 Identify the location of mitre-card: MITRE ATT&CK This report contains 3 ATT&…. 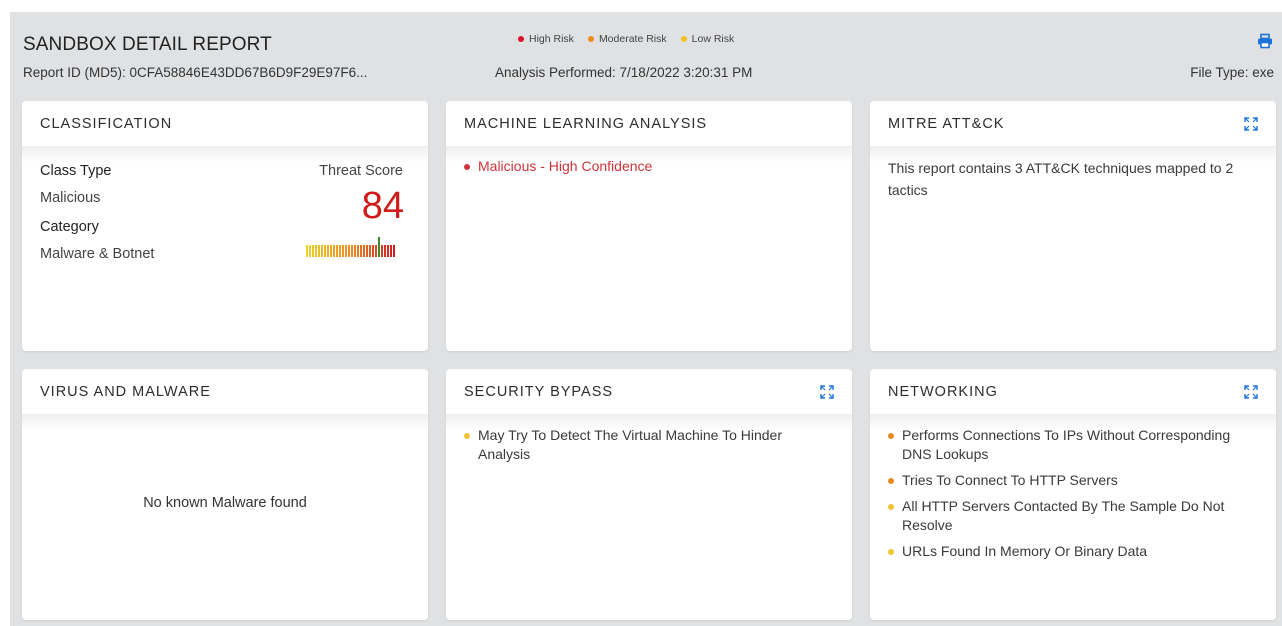
(1073, 226).